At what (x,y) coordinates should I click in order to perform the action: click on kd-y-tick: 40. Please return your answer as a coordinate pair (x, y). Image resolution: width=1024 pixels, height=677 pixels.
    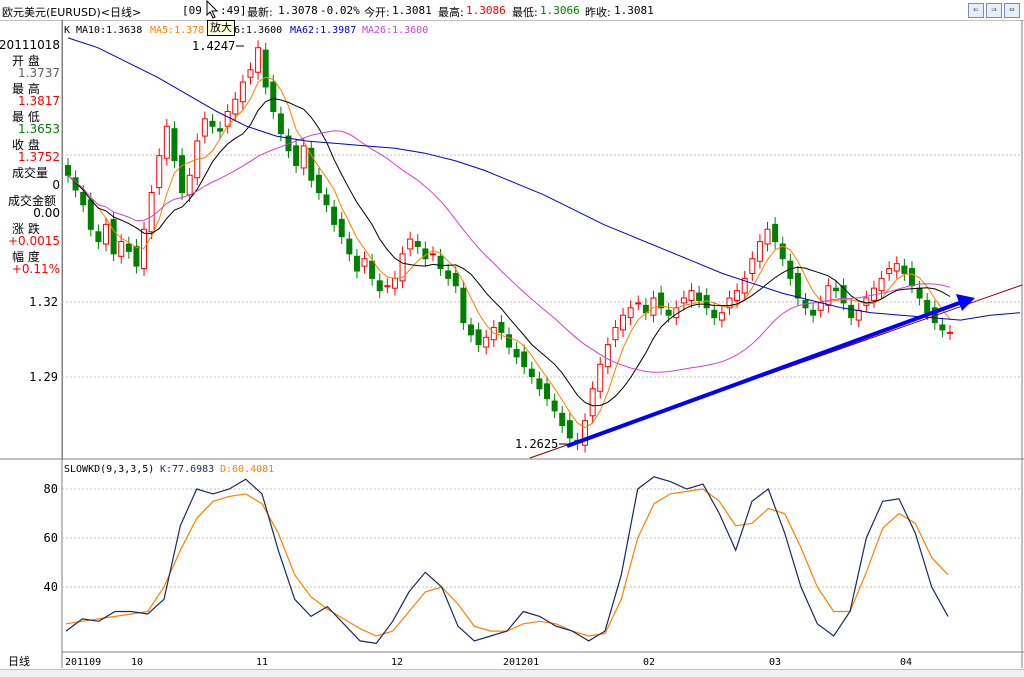
    Looking at the image, I should click on (51, 587).